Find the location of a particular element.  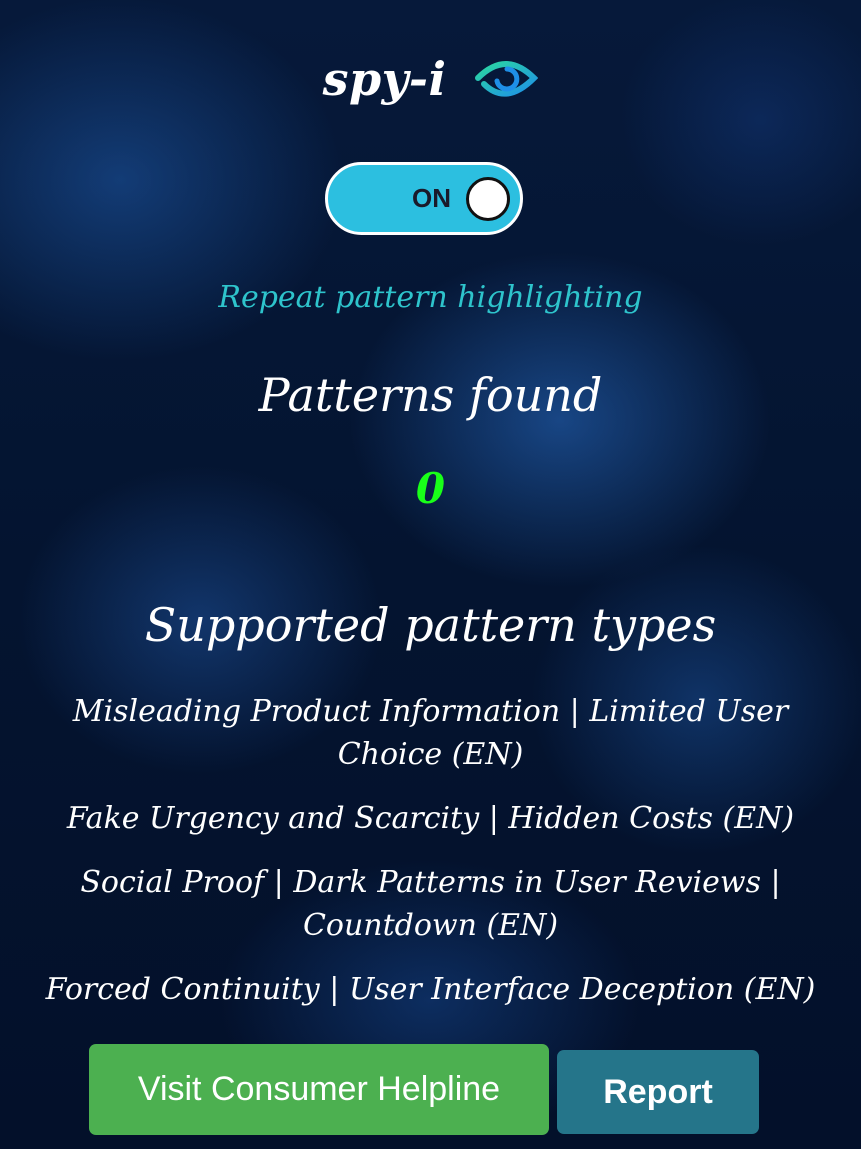

highlight-toggle: ON is located at coordinates (424, 198).